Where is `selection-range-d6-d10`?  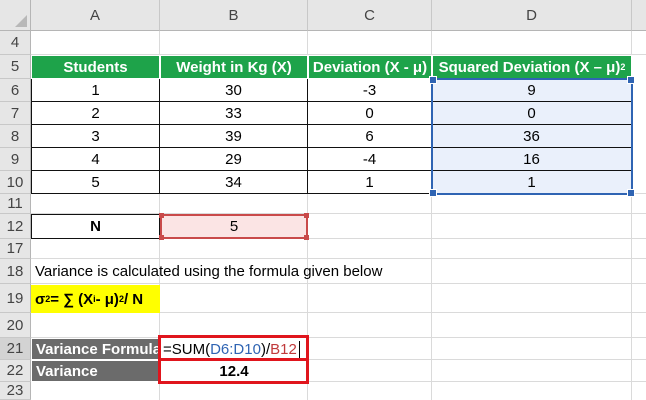 selection-range-d6-d10 is located at coordinates (532, 136).